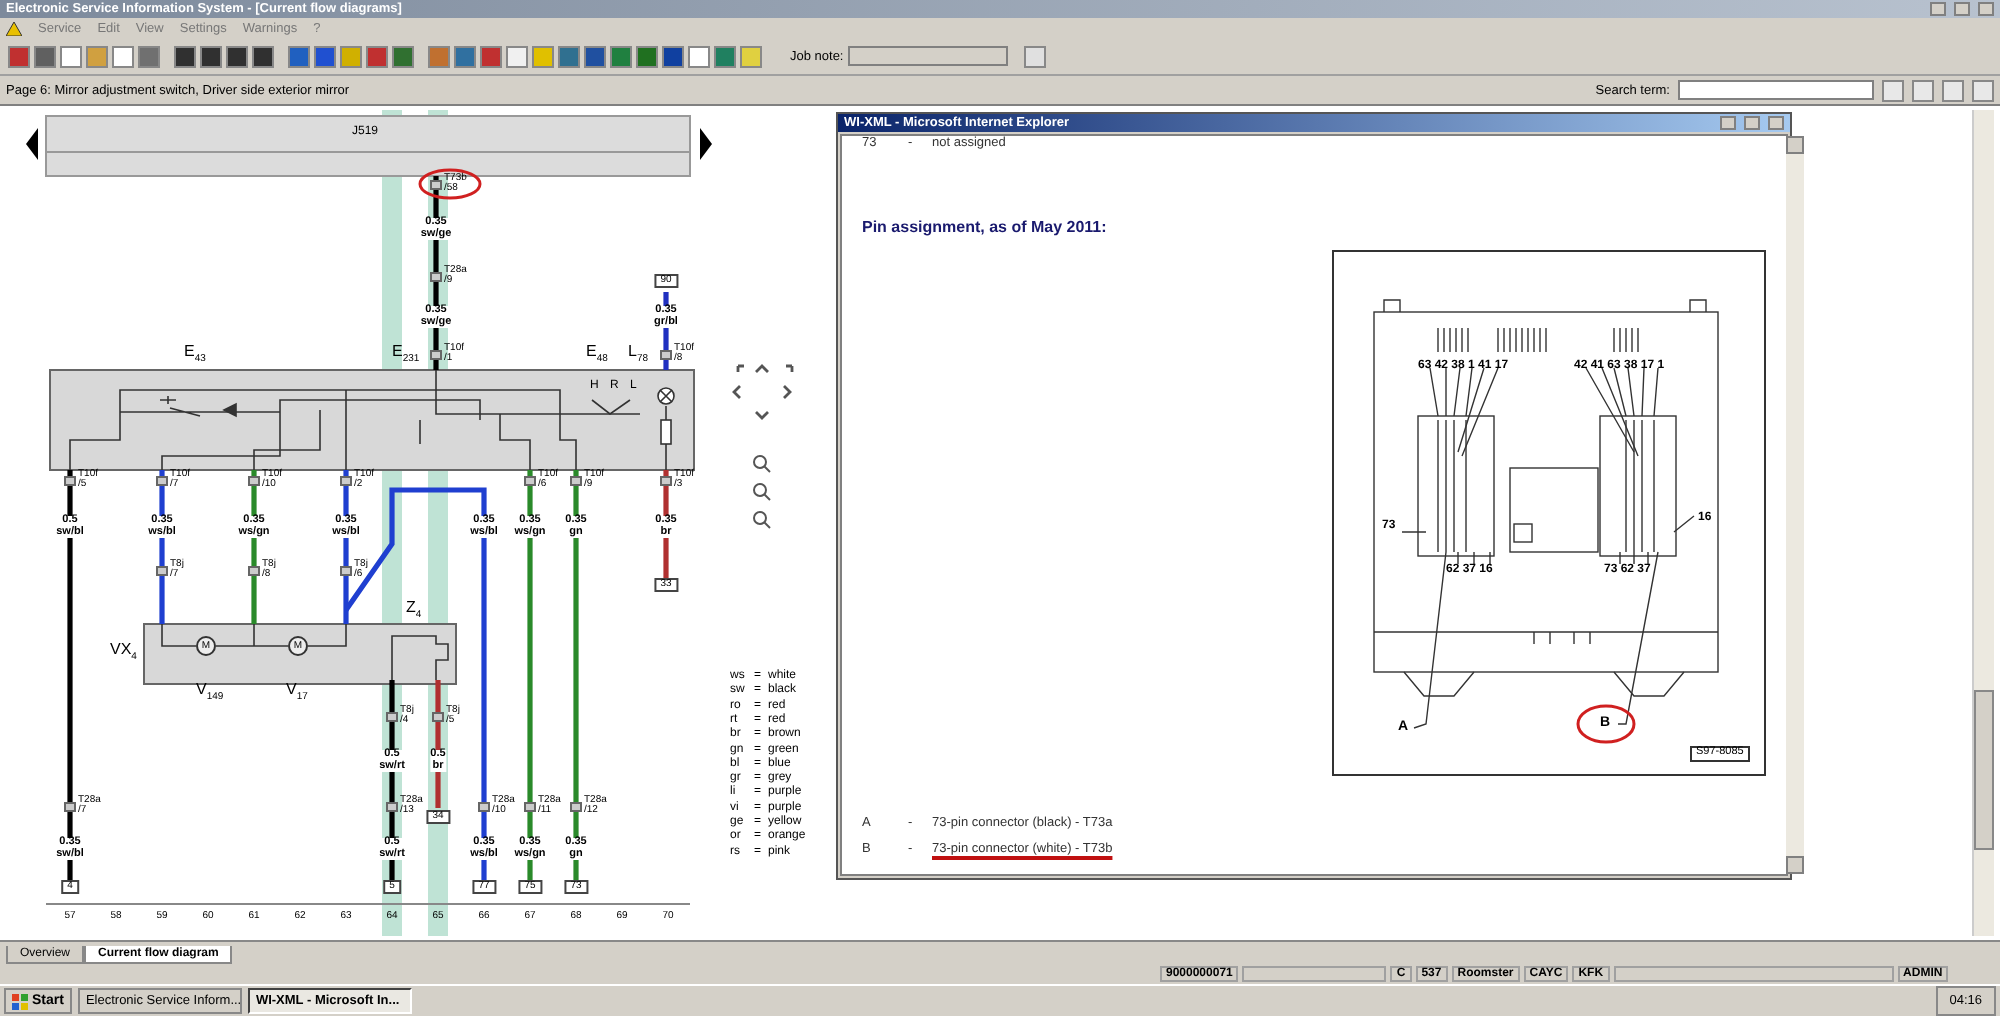 This screenshot has height=1016, width=2000. What do you see at coordinates (762, 464) in the screenshot?
I see `zoom-in-icon` at bounding box center [762, 464].